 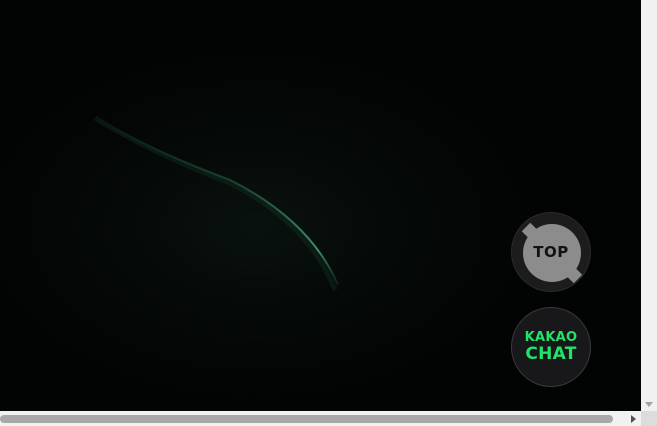 I want to click on kakao-chat-line1: KAKAO, so click(x=551, y=337).